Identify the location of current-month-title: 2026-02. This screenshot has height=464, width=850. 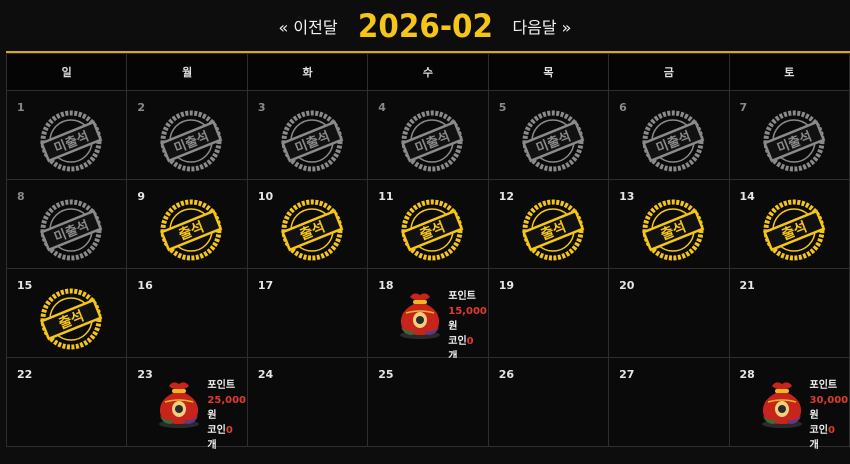
(425, 26).